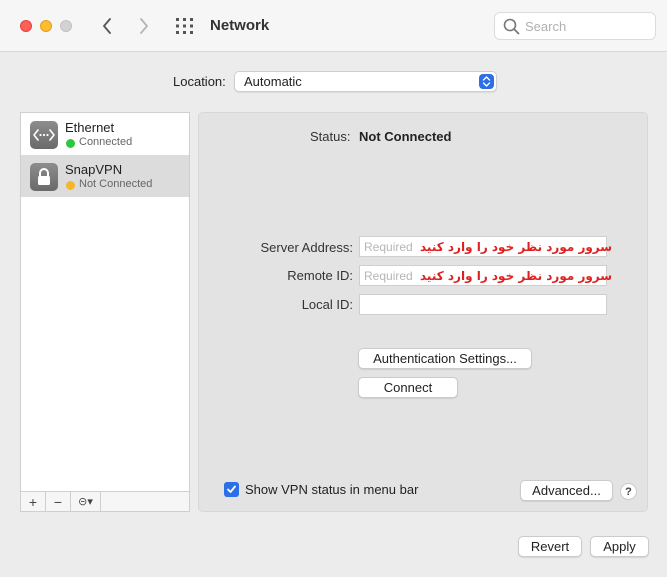 The height and width of the screenshot is (577, 667). What do you see at coordinates (516, 276) in the screenshot?
I see `remote-id-annotation: سرور مورد نظر خود را وارد کنید` at bounding box center [516, 276].